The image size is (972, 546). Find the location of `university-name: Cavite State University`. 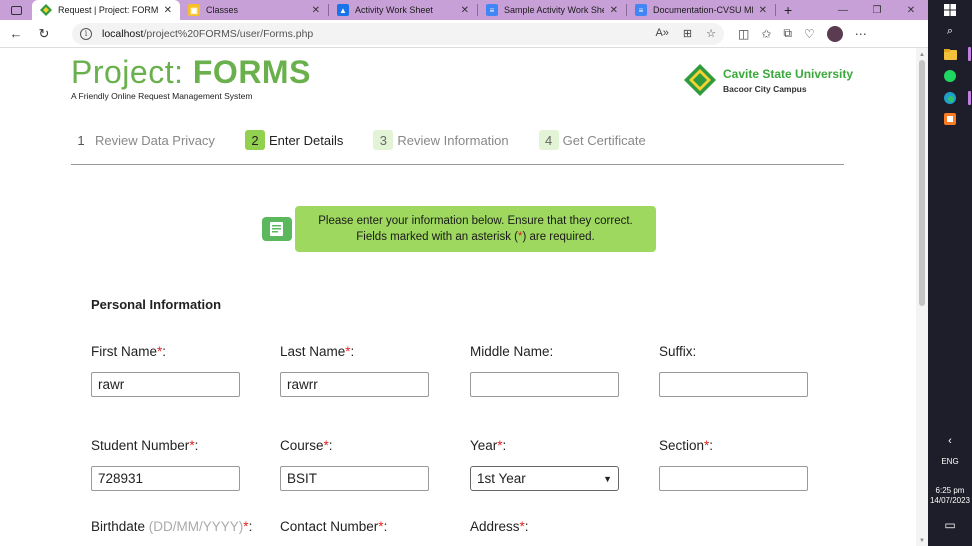

university-name: Cavite State University is located at coordinates (788, 73).